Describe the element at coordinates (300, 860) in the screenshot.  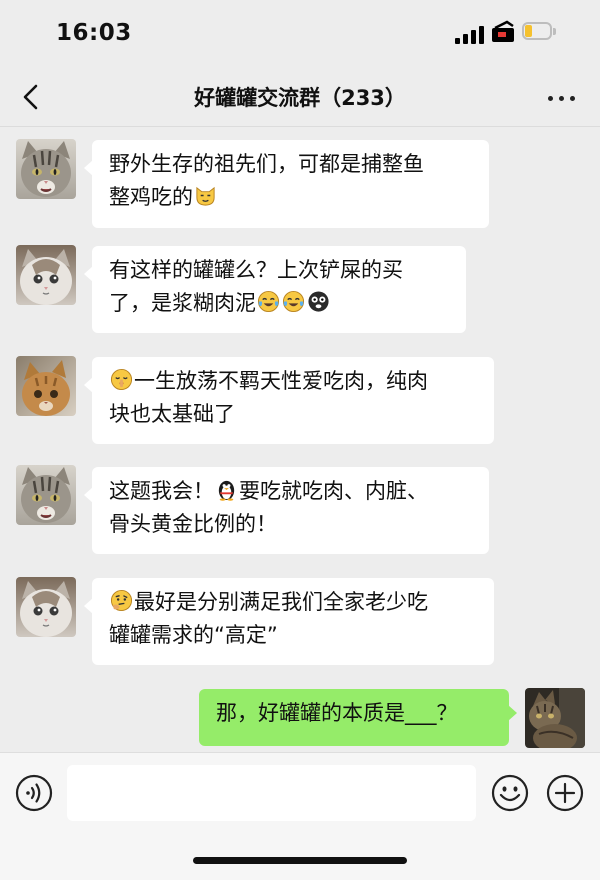
I see `home-indicator` at that location.